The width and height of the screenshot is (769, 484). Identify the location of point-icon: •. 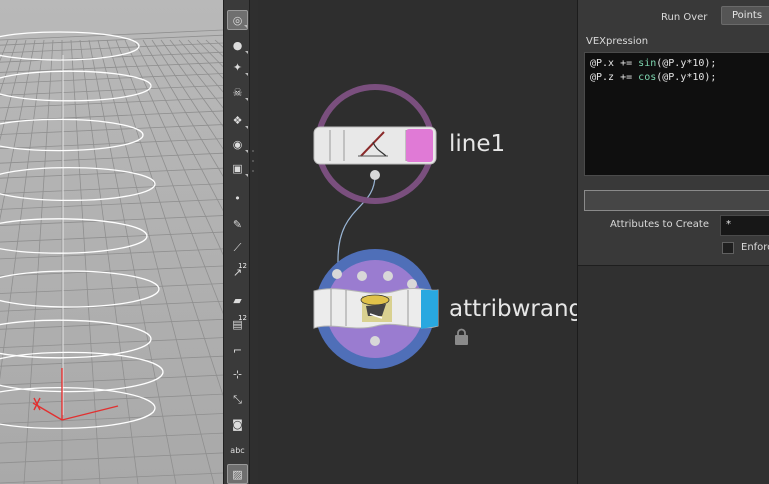
(237, 198).